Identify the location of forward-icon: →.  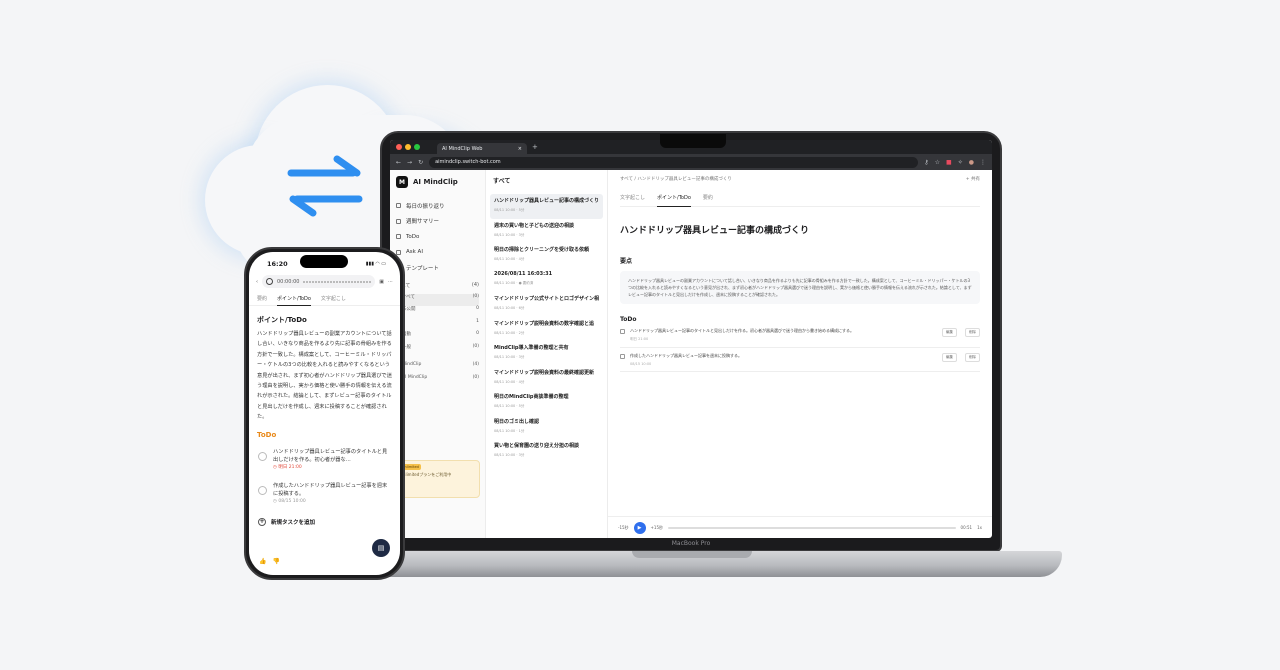
(409, 162).